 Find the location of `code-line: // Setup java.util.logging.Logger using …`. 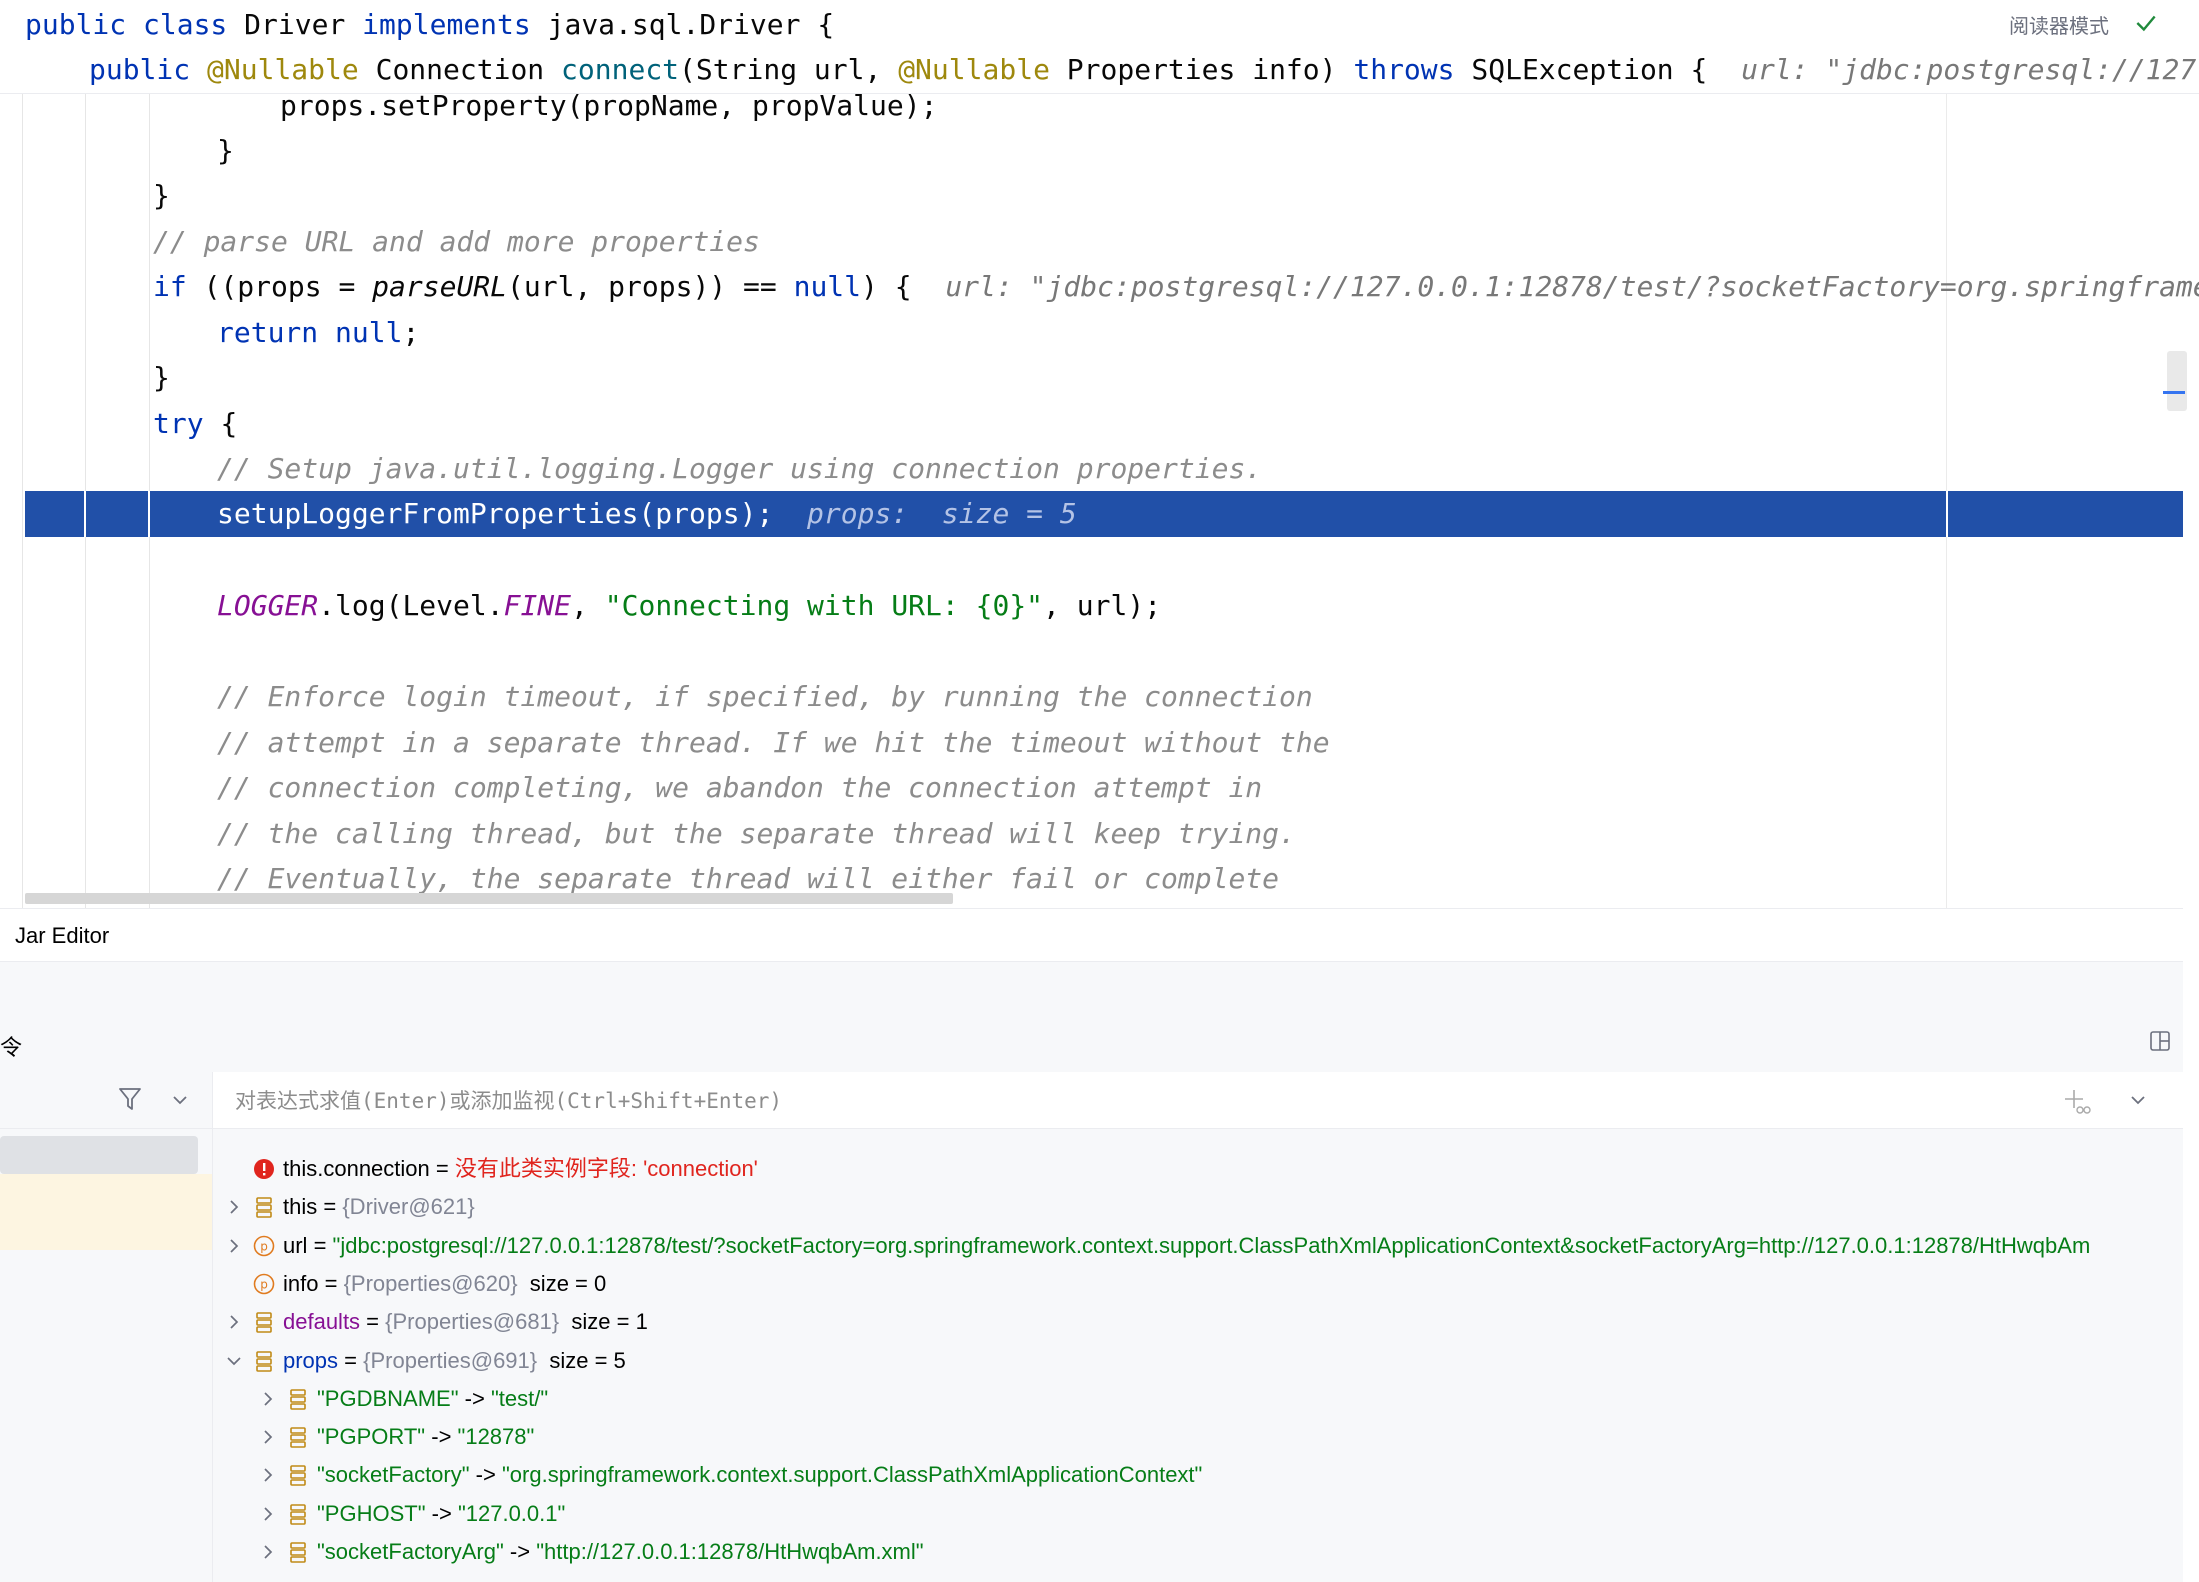

code-line: // Setup java.util.logging.Logger using … is located at coordinates (739, 469).